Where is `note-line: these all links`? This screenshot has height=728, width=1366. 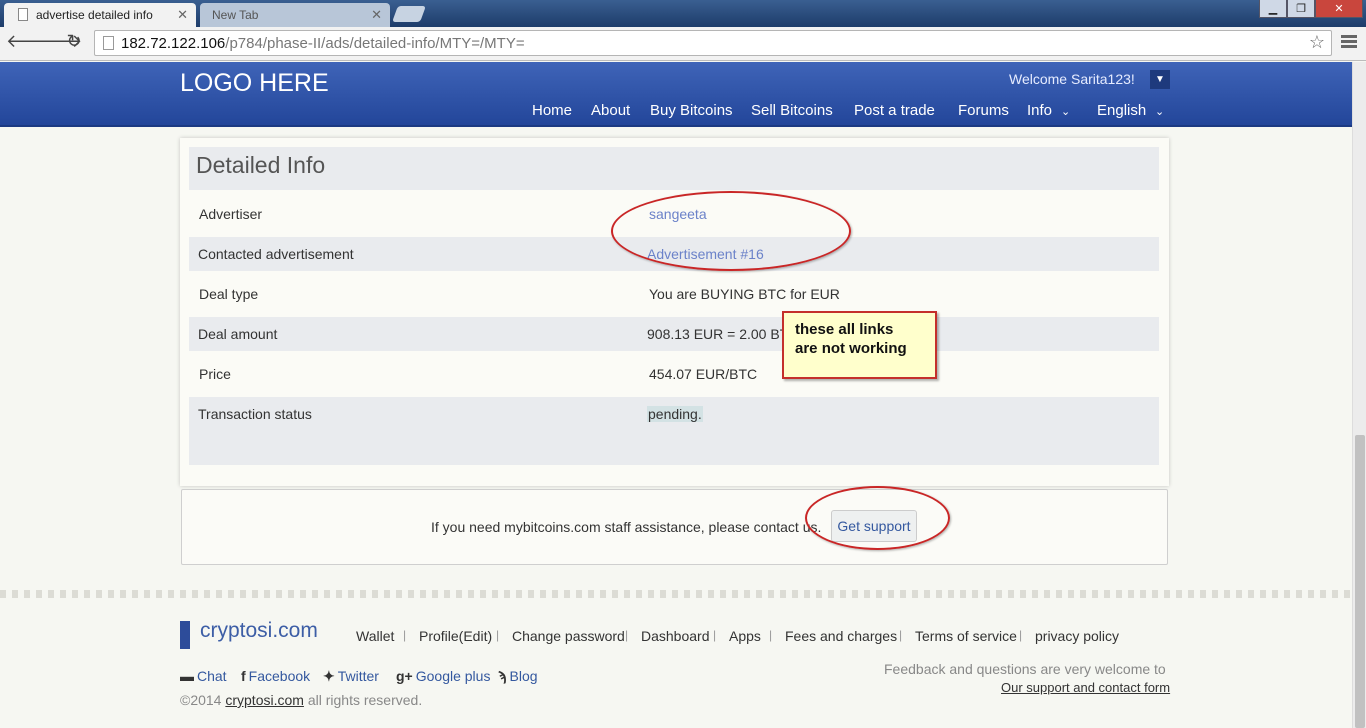 note-line: these all links is located at coordinates (844, 329).